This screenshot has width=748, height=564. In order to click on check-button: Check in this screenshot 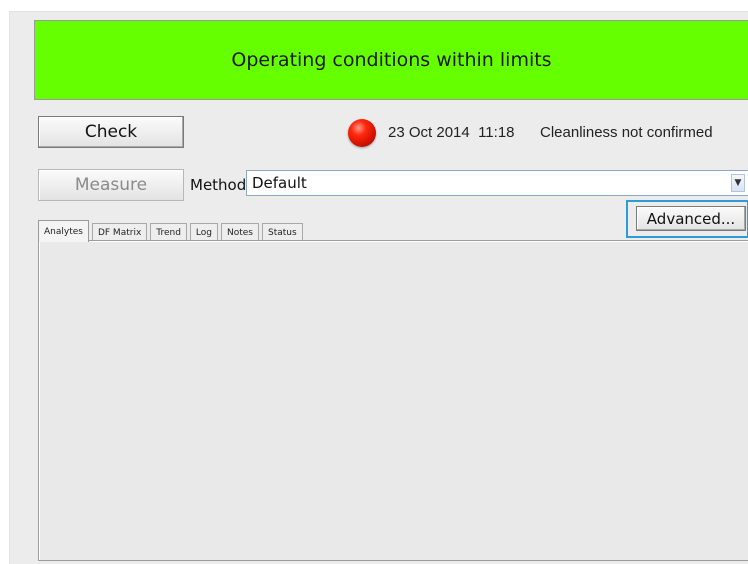, I will do `click(111, 132)`.